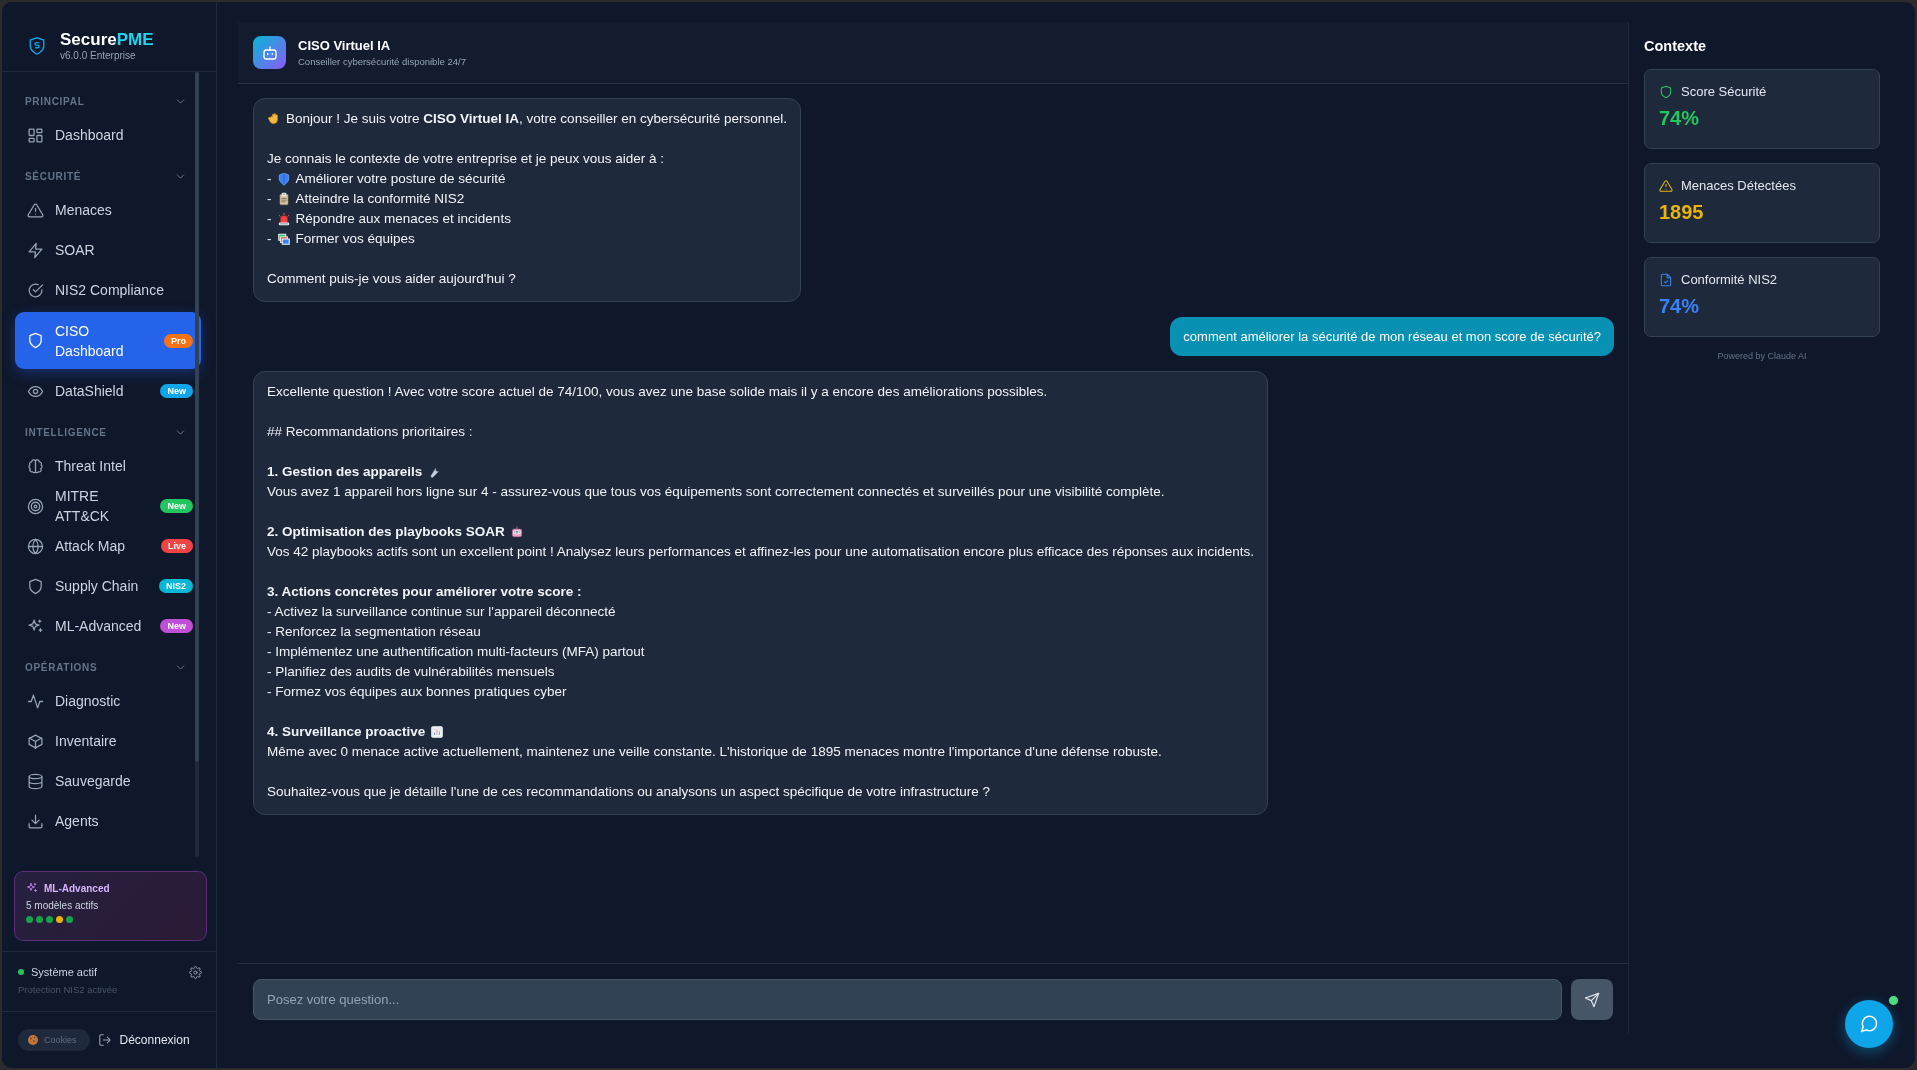 The image size is (1917, 1070). What do you see at coordinates (628, 792) in the screenshot?
I see `message-text: Souhaitez-vous que je détaille l'une de ces recommandations ou analysons un aspect spécifique de votre infrastructure ?` at bounding box center [628, 792].